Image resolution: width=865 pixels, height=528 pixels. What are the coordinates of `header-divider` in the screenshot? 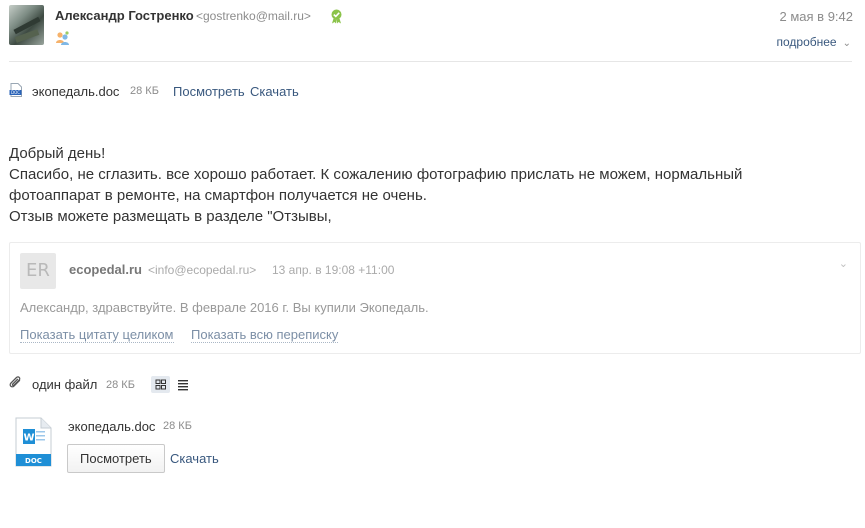 It's located at (430, 61).